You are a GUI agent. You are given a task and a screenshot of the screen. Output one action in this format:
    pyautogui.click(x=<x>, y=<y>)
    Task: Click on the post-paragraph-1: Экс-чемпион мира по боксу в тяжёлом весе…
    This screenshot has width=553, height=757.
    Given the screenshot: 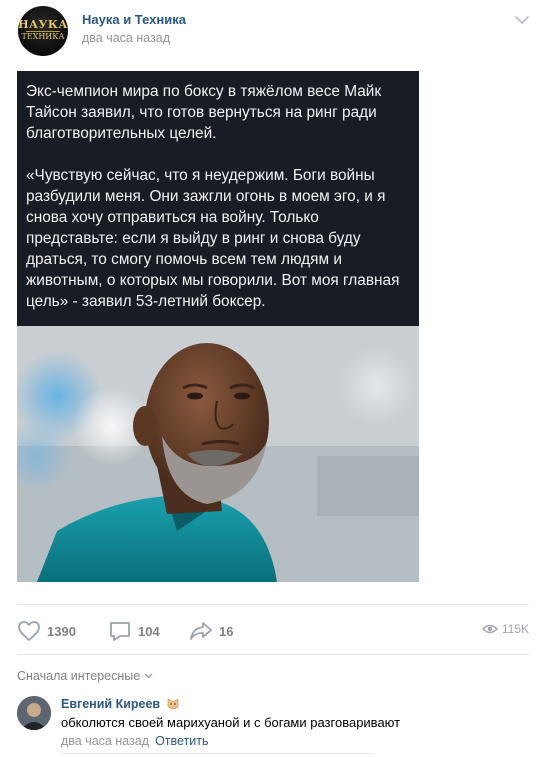 What is the action you would take?
    pyautogui.click(x=204, y=112)
    